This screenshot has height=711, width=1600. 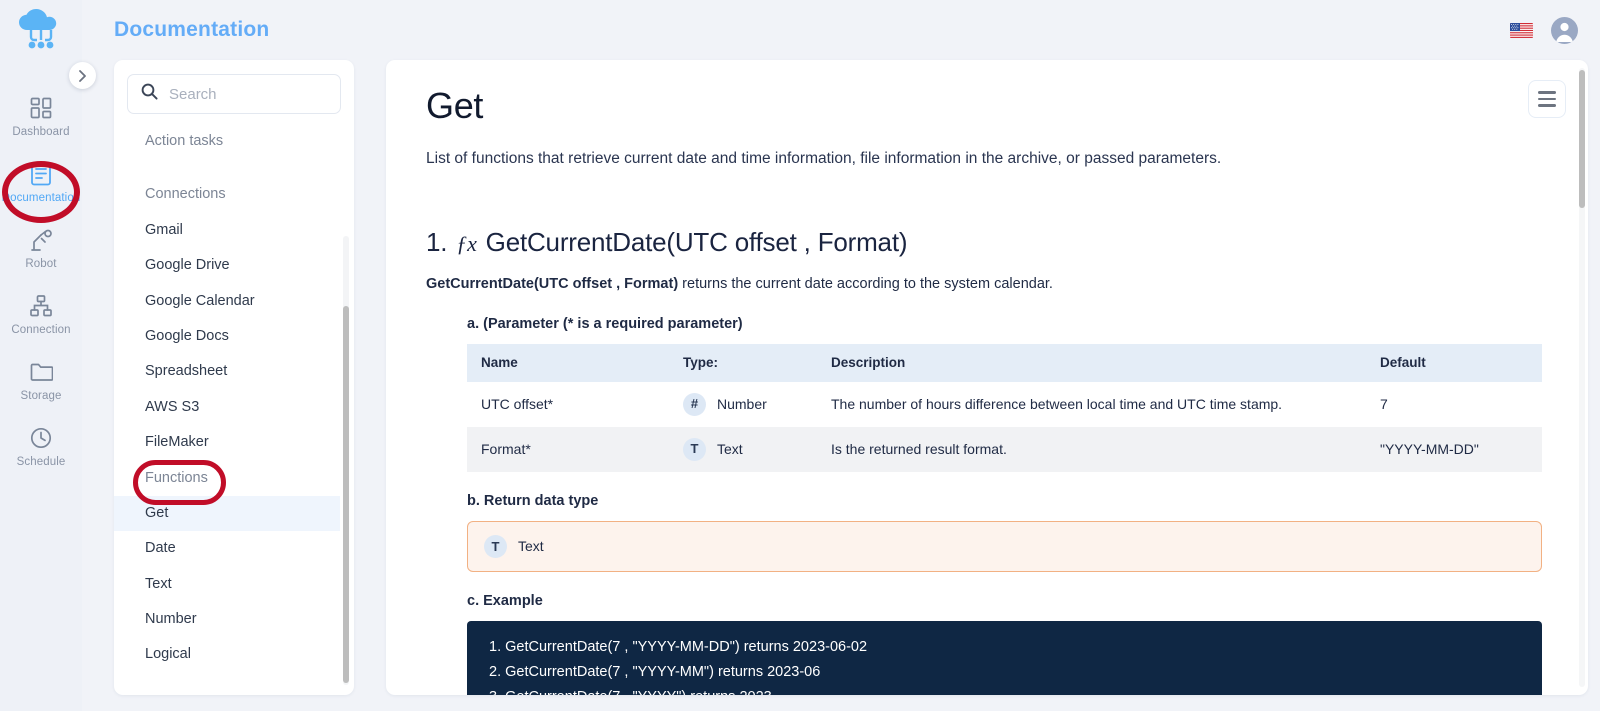 What do you see at coordinates (552, 284) in the screenshot?
I see `function-summary-signature: GetCurrentDate(UTC offset , Format)` at bounding box center [552, 284].